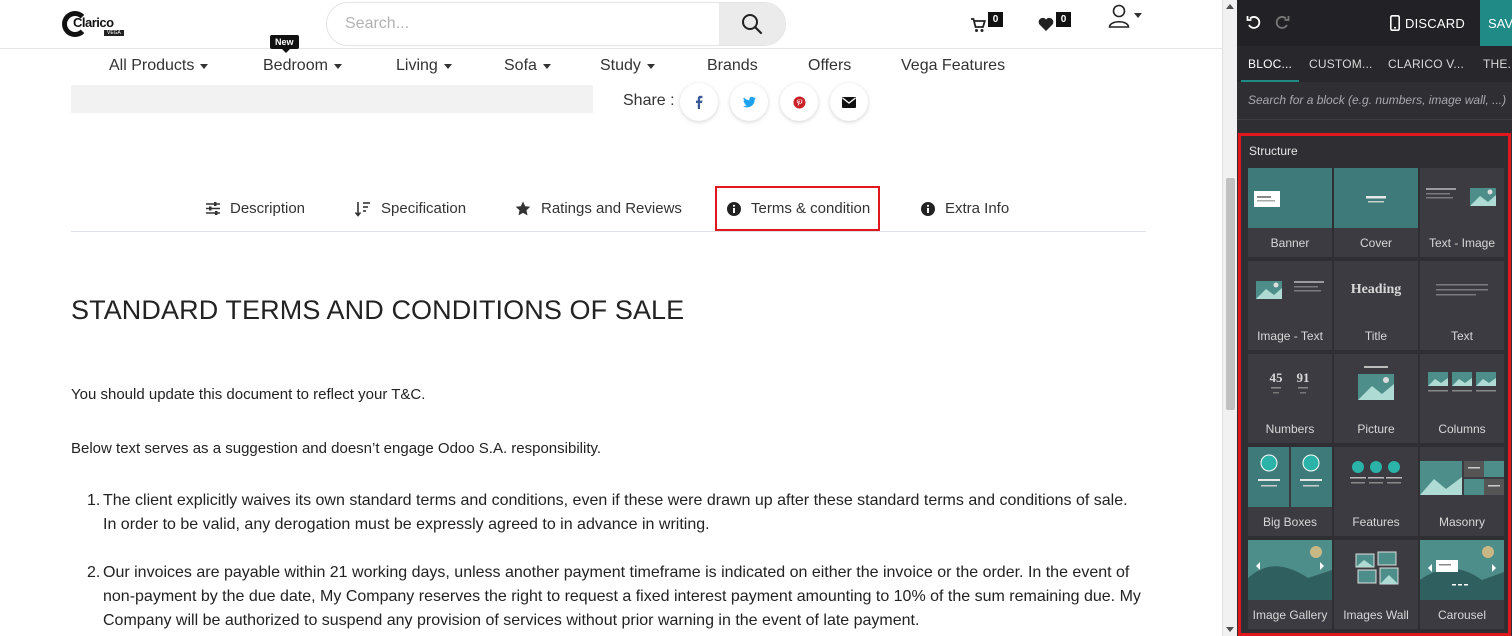  I want to click on cart-button: 0, so click(986, 22).